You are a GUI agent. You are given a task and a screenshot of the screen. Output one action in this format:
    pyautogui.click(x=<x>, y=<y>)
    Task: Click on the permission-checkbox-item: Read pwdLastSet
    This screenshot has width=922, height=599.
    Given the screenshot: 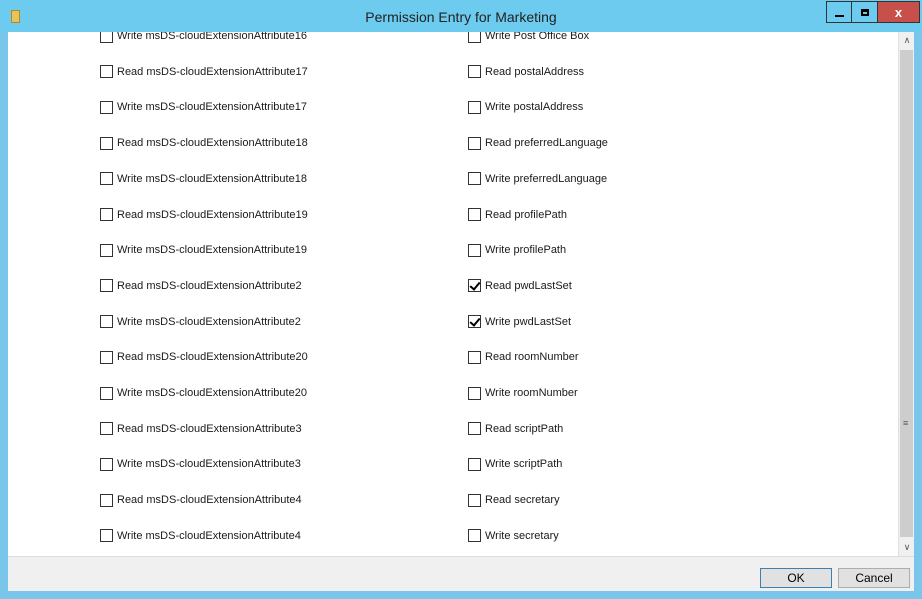 What is the action you would take?
    pyautogui.click(x=520, y=286)
    